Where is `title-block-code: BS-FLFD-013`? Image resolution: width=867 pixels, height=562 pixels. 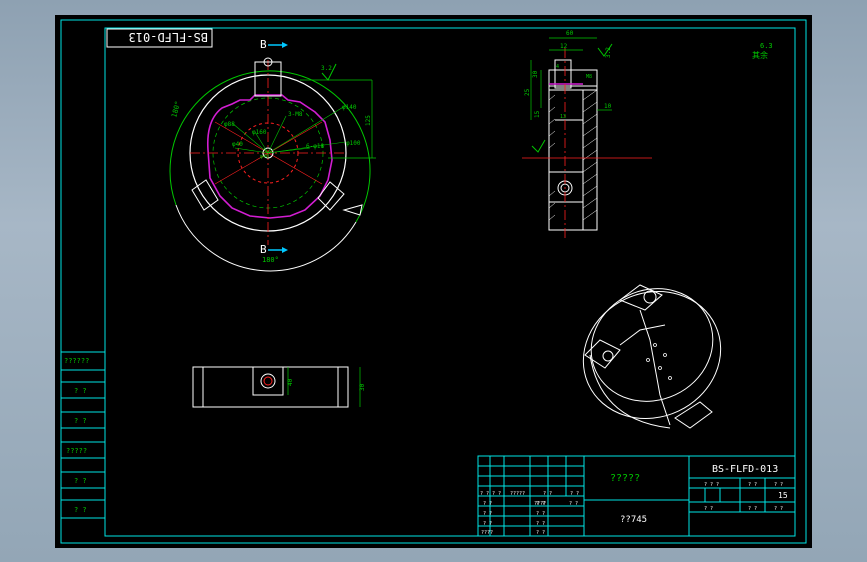
title-block-code: BS-FLFD-013 is located at coordinates (745, 469).